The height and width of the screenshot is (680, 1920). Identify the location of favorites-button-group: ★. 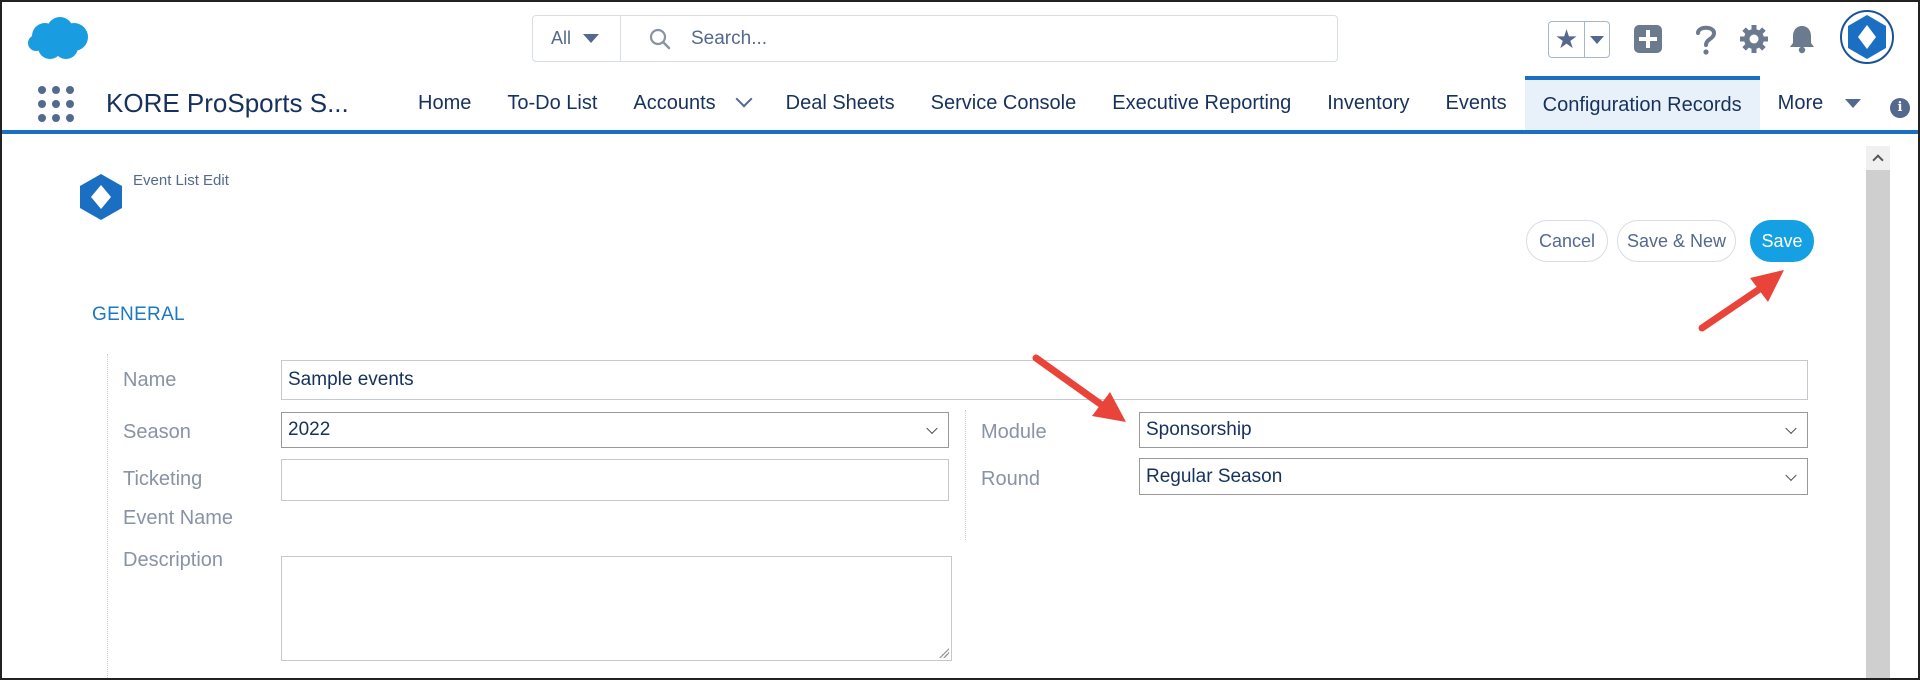
(1579, 39).